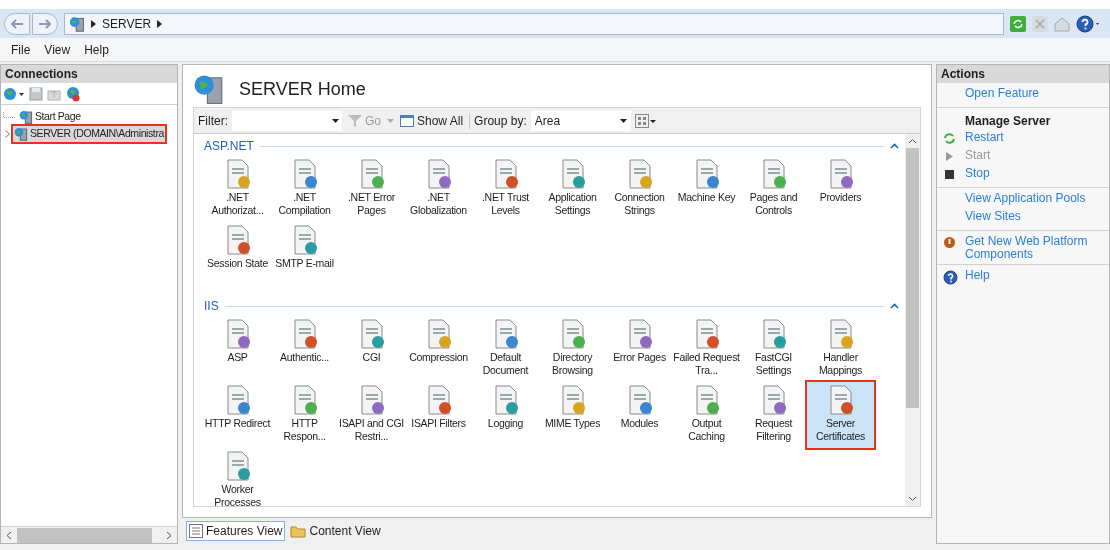  What do you see at coordinates (237, 349) in the screenshot?
I see `feature-tile: ASP` at bounding box center [237, 349].